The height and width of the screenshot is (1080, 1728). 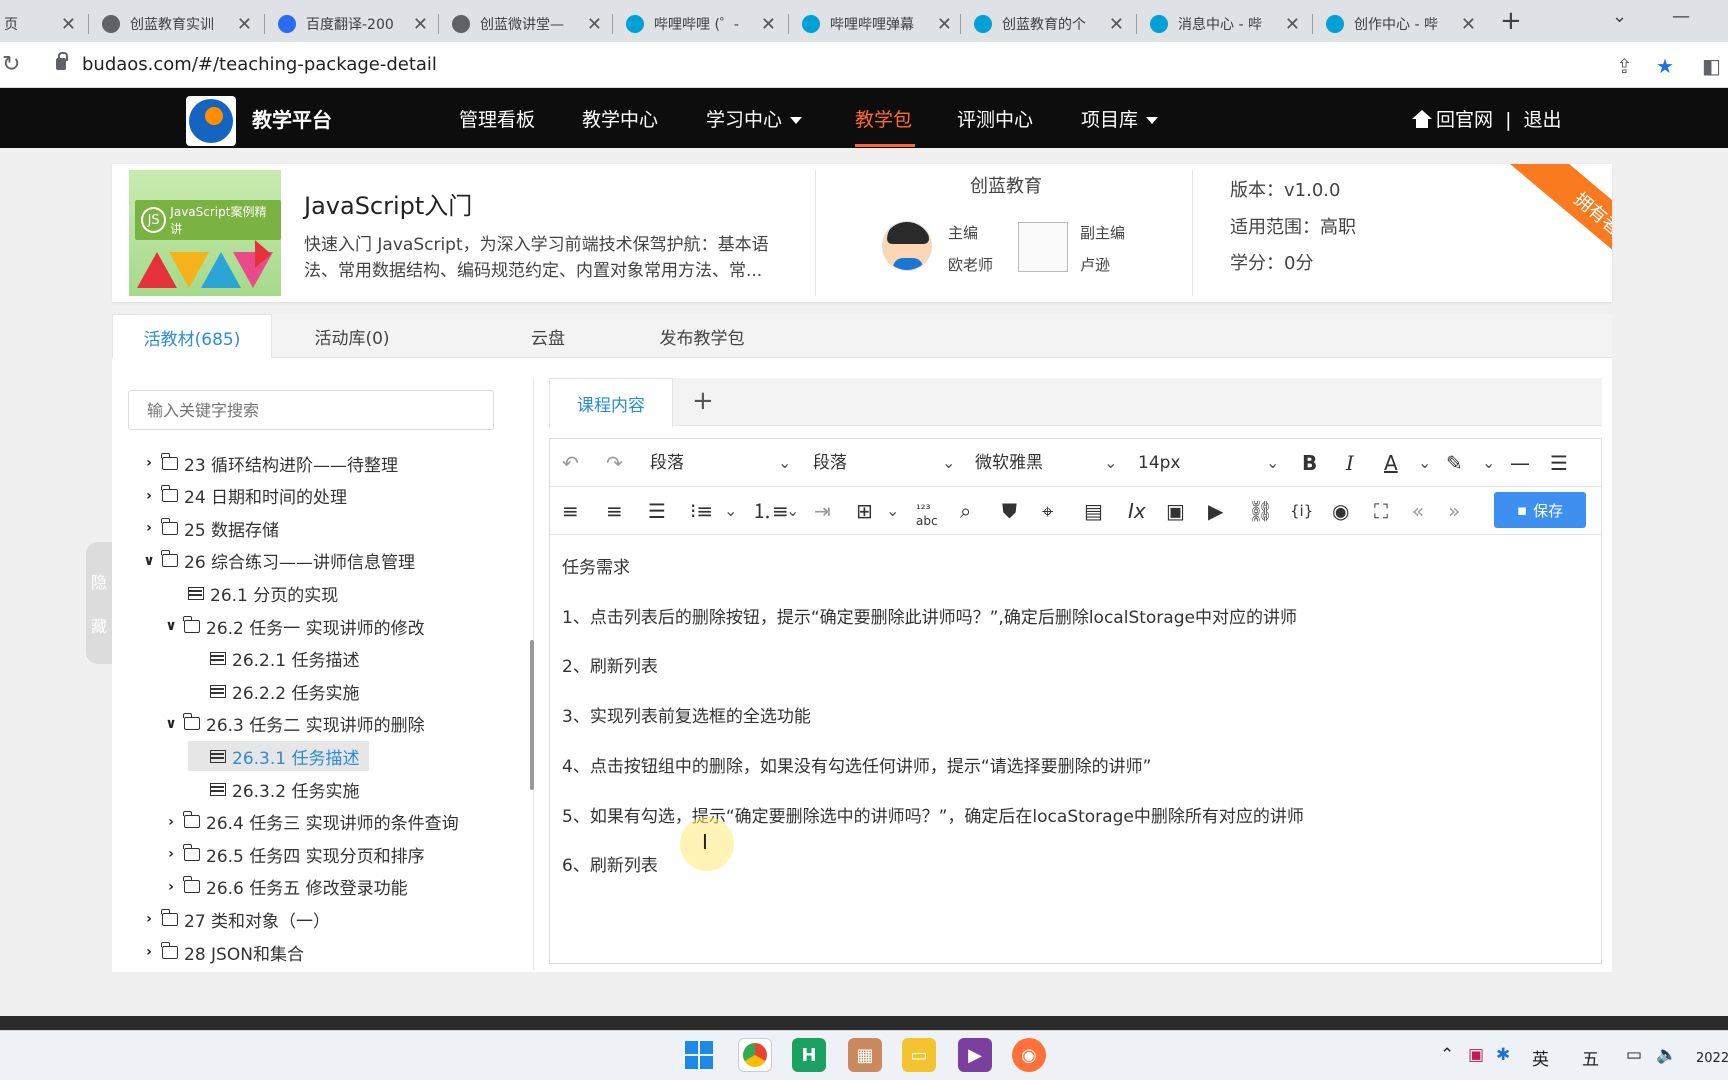 I want to click on fullscreen-icon: ⛶, so click(x=1381, y=511).